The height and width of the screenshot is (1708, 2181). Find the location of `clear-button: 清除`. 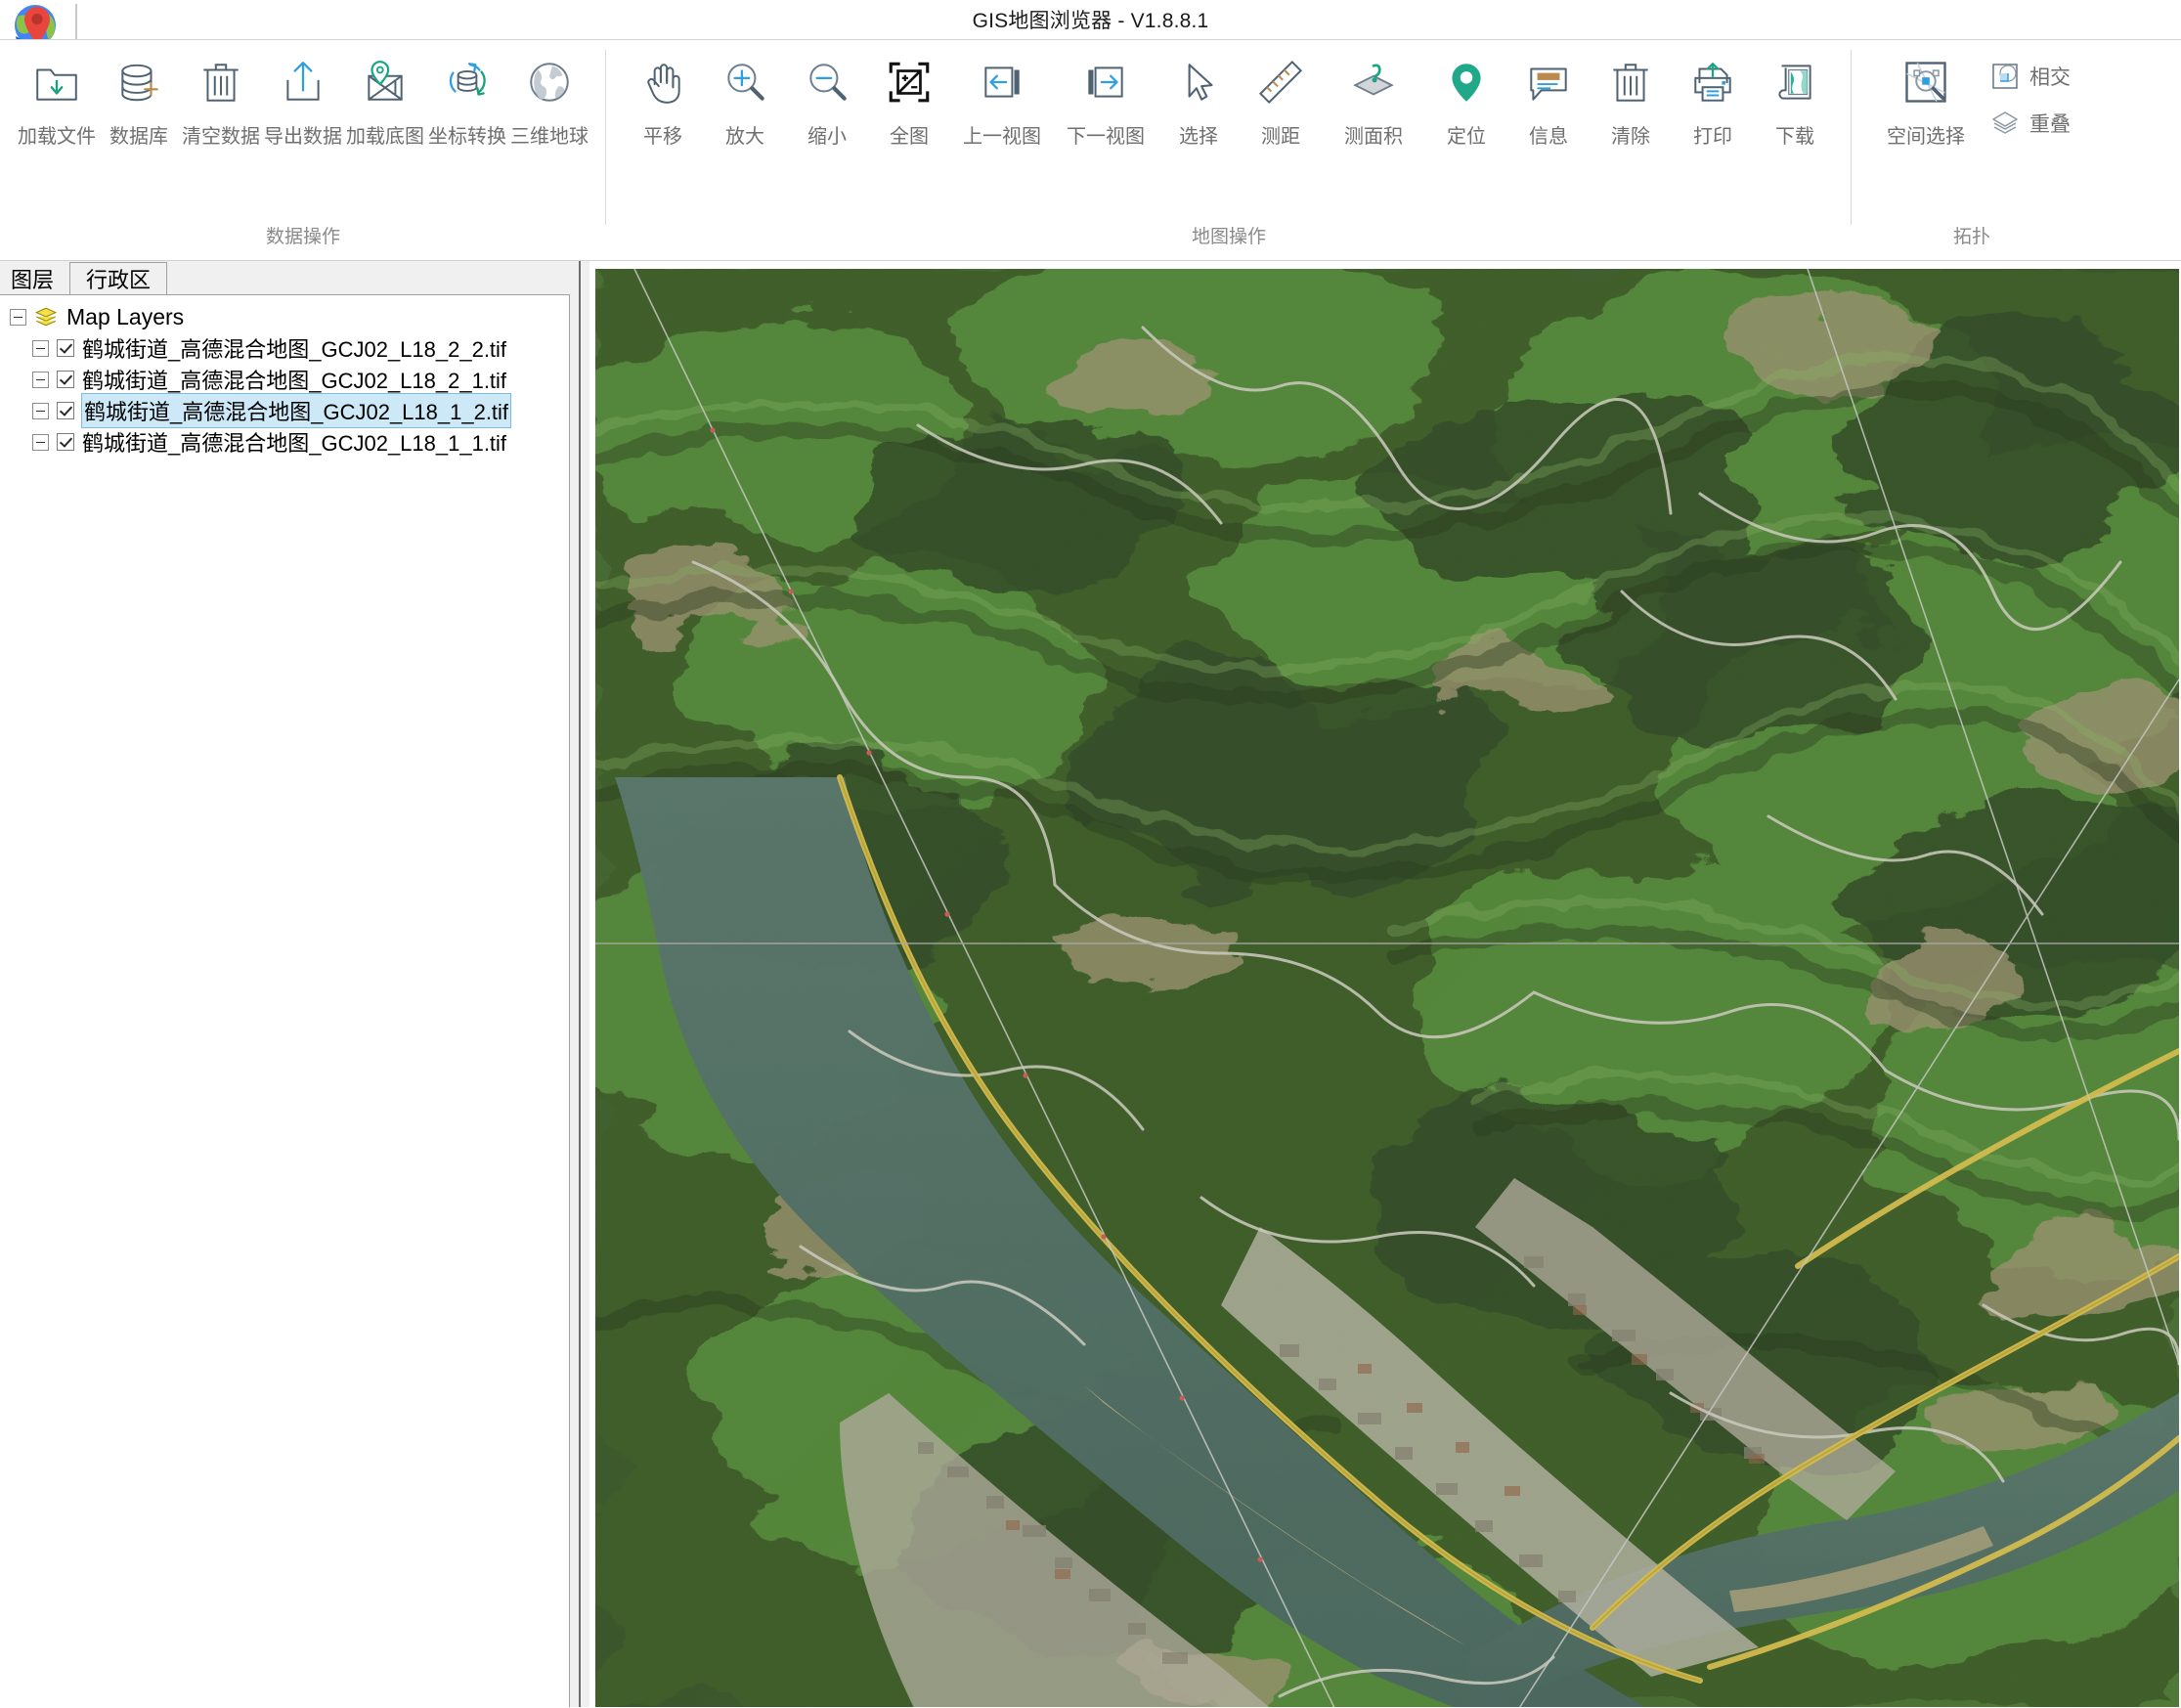

clear-button: 清除 is located at coordinates (1631, 98).